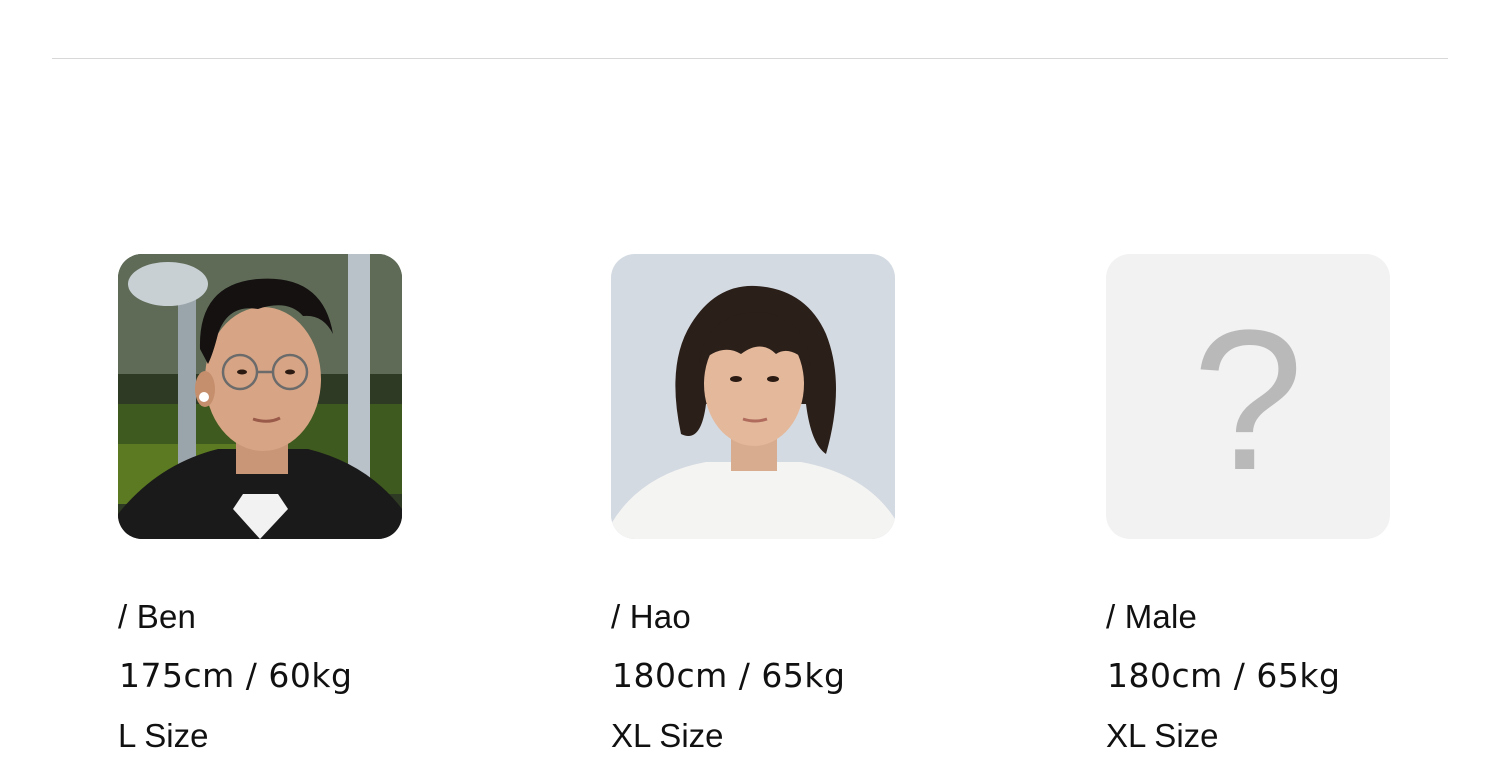 Image resolution: width=1500 pixels, height=773 pixels. Describe the element at coordinates (157, 616) in the screenshot. I see `model-name: / Ben` at that location.